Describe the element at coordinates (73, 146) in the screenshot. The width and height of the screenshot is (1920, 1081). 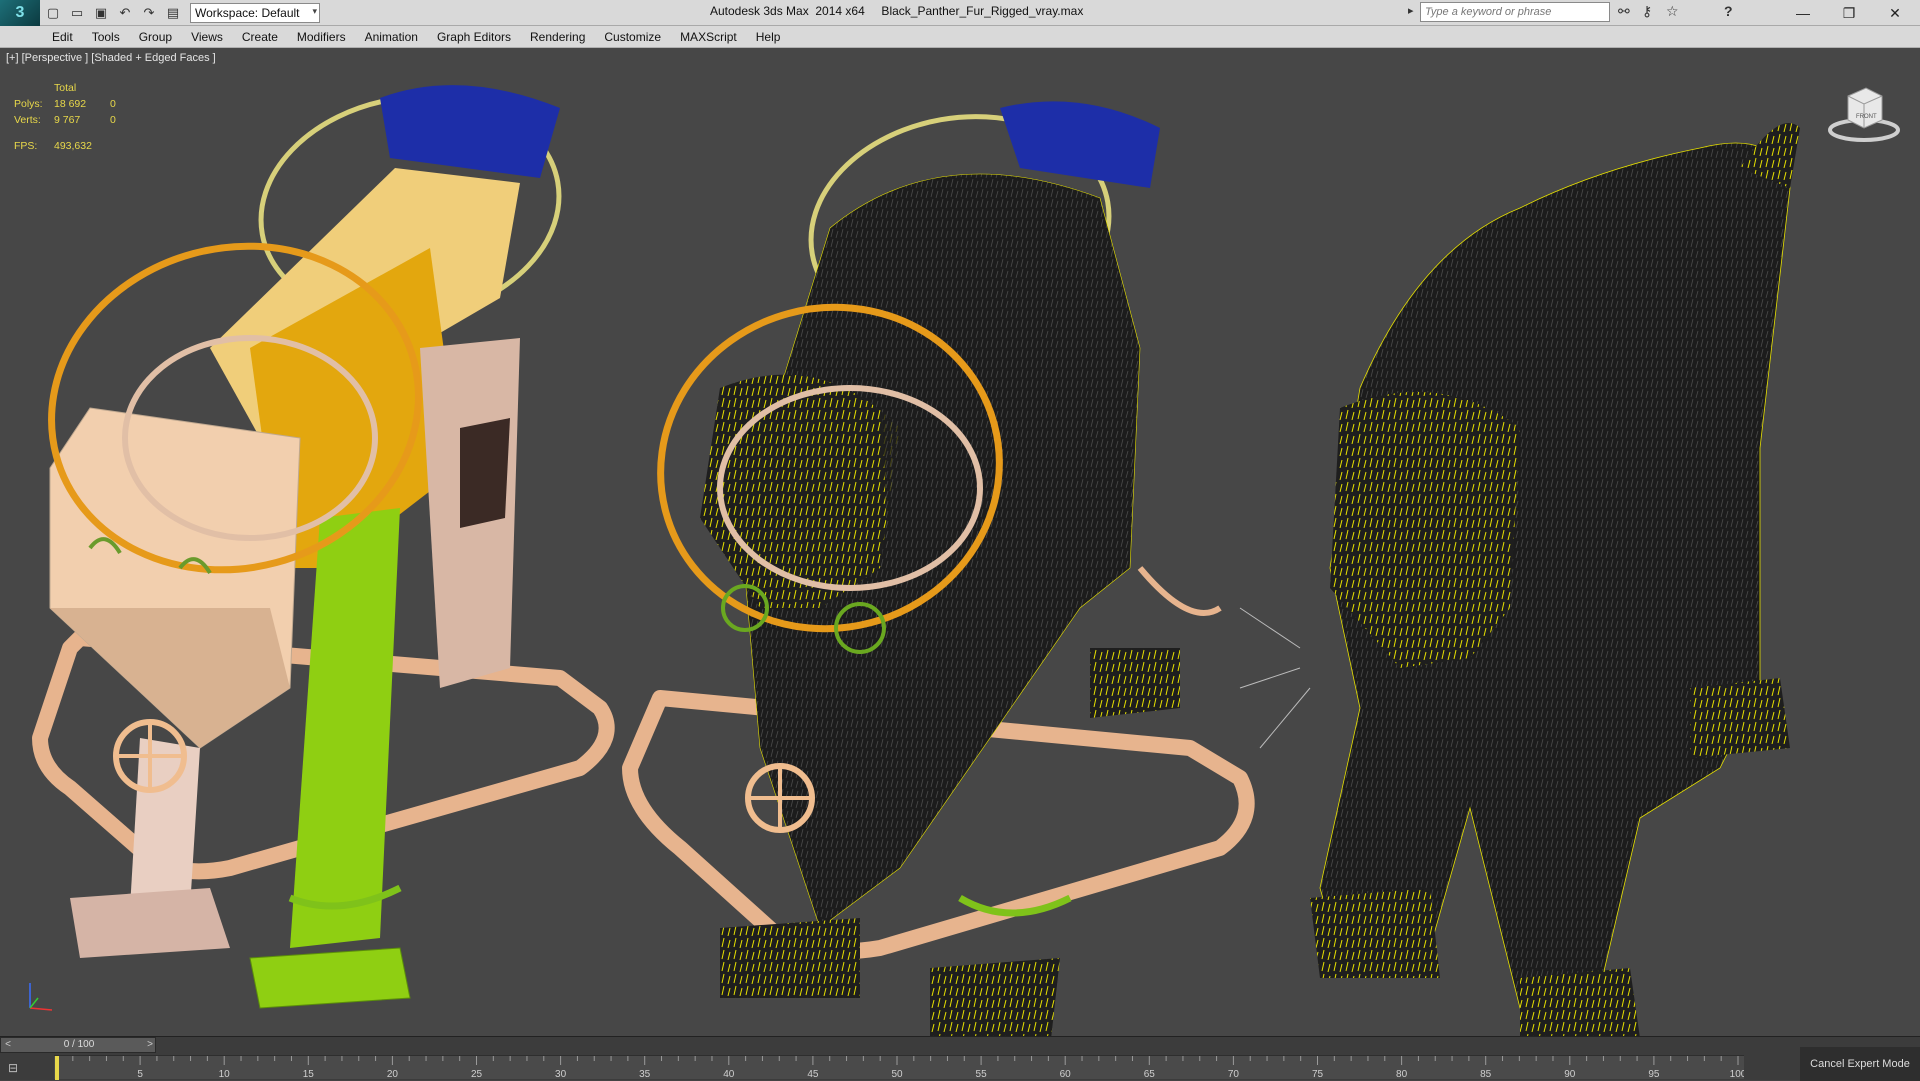
I see `fps-value: 493,632` at that location.